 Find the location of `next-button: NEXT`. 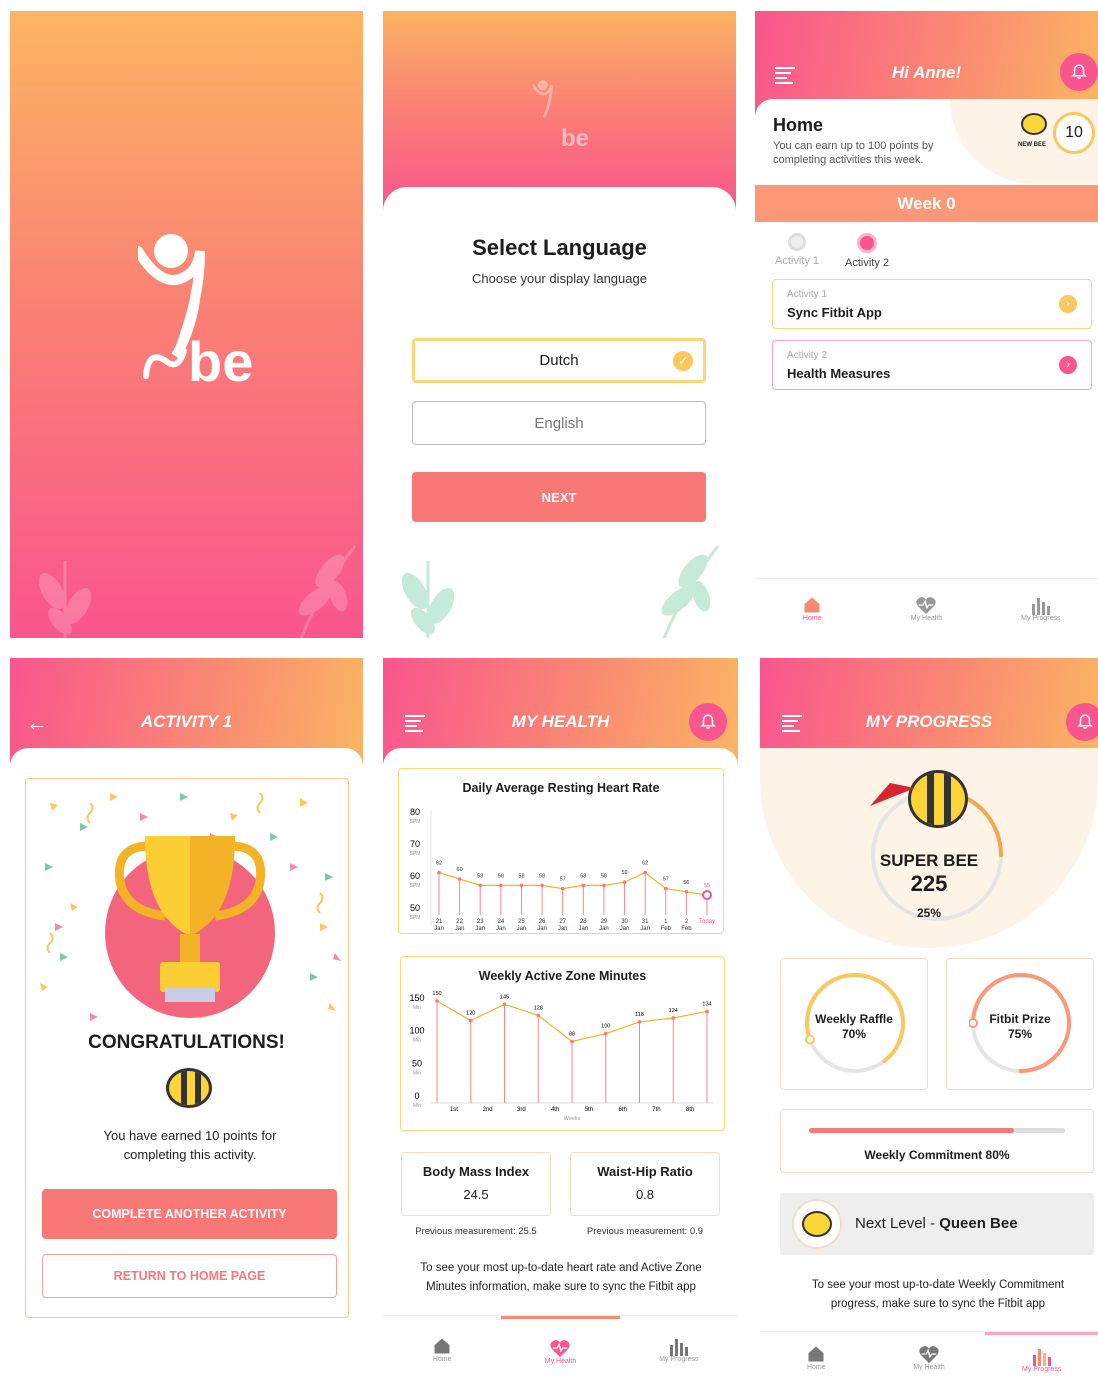

next-button: NEXT is located at coordinates (559, 497).